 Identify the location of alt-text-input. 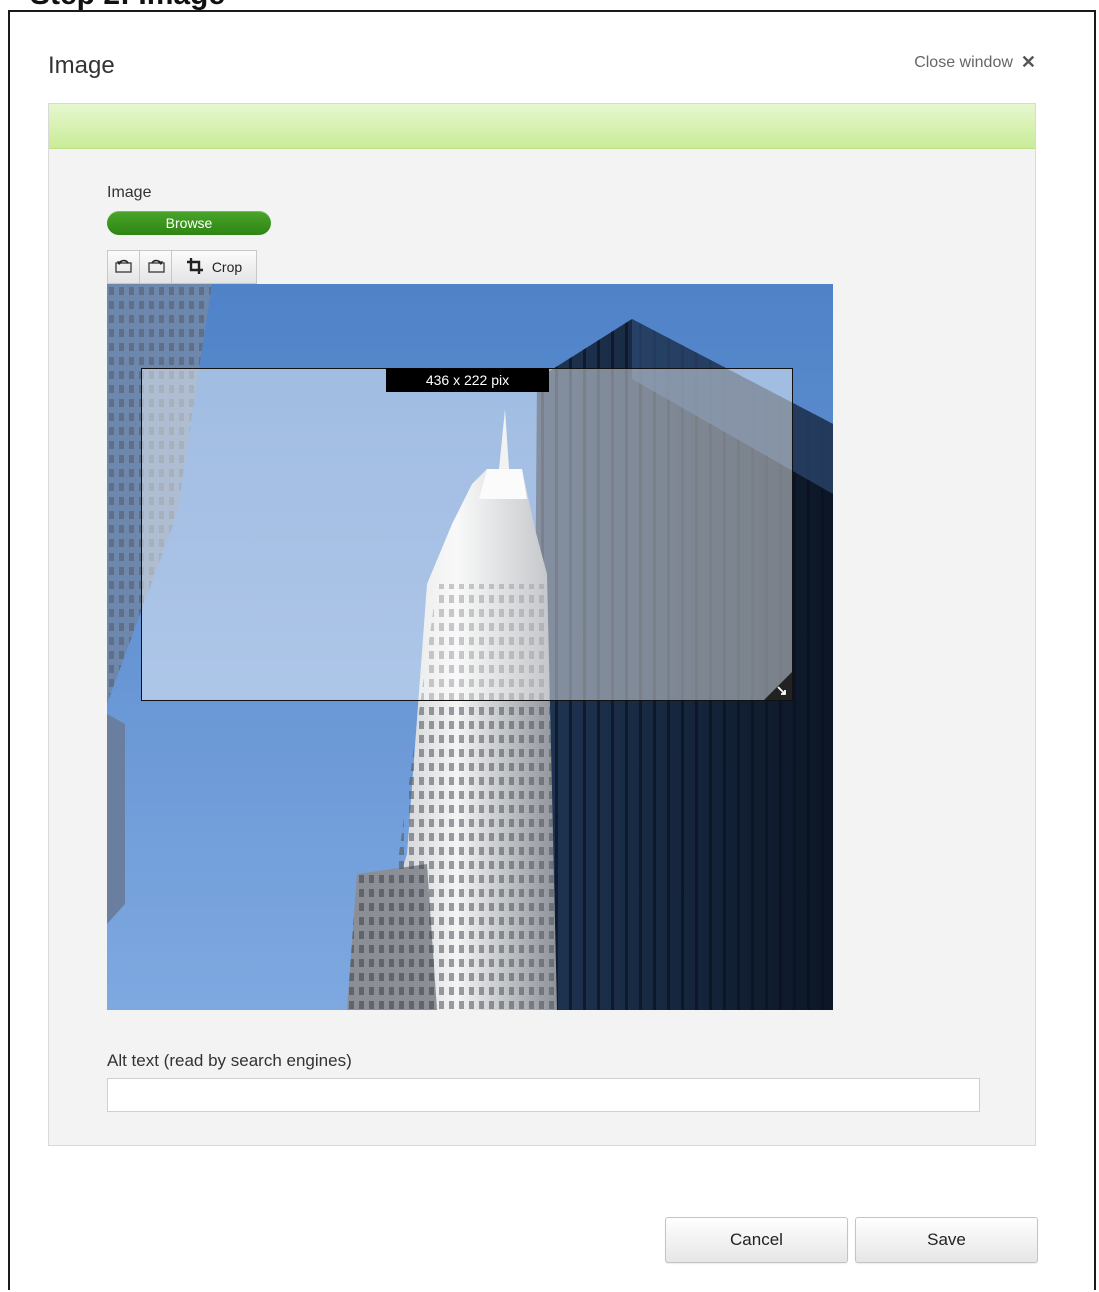
(543, 1095).